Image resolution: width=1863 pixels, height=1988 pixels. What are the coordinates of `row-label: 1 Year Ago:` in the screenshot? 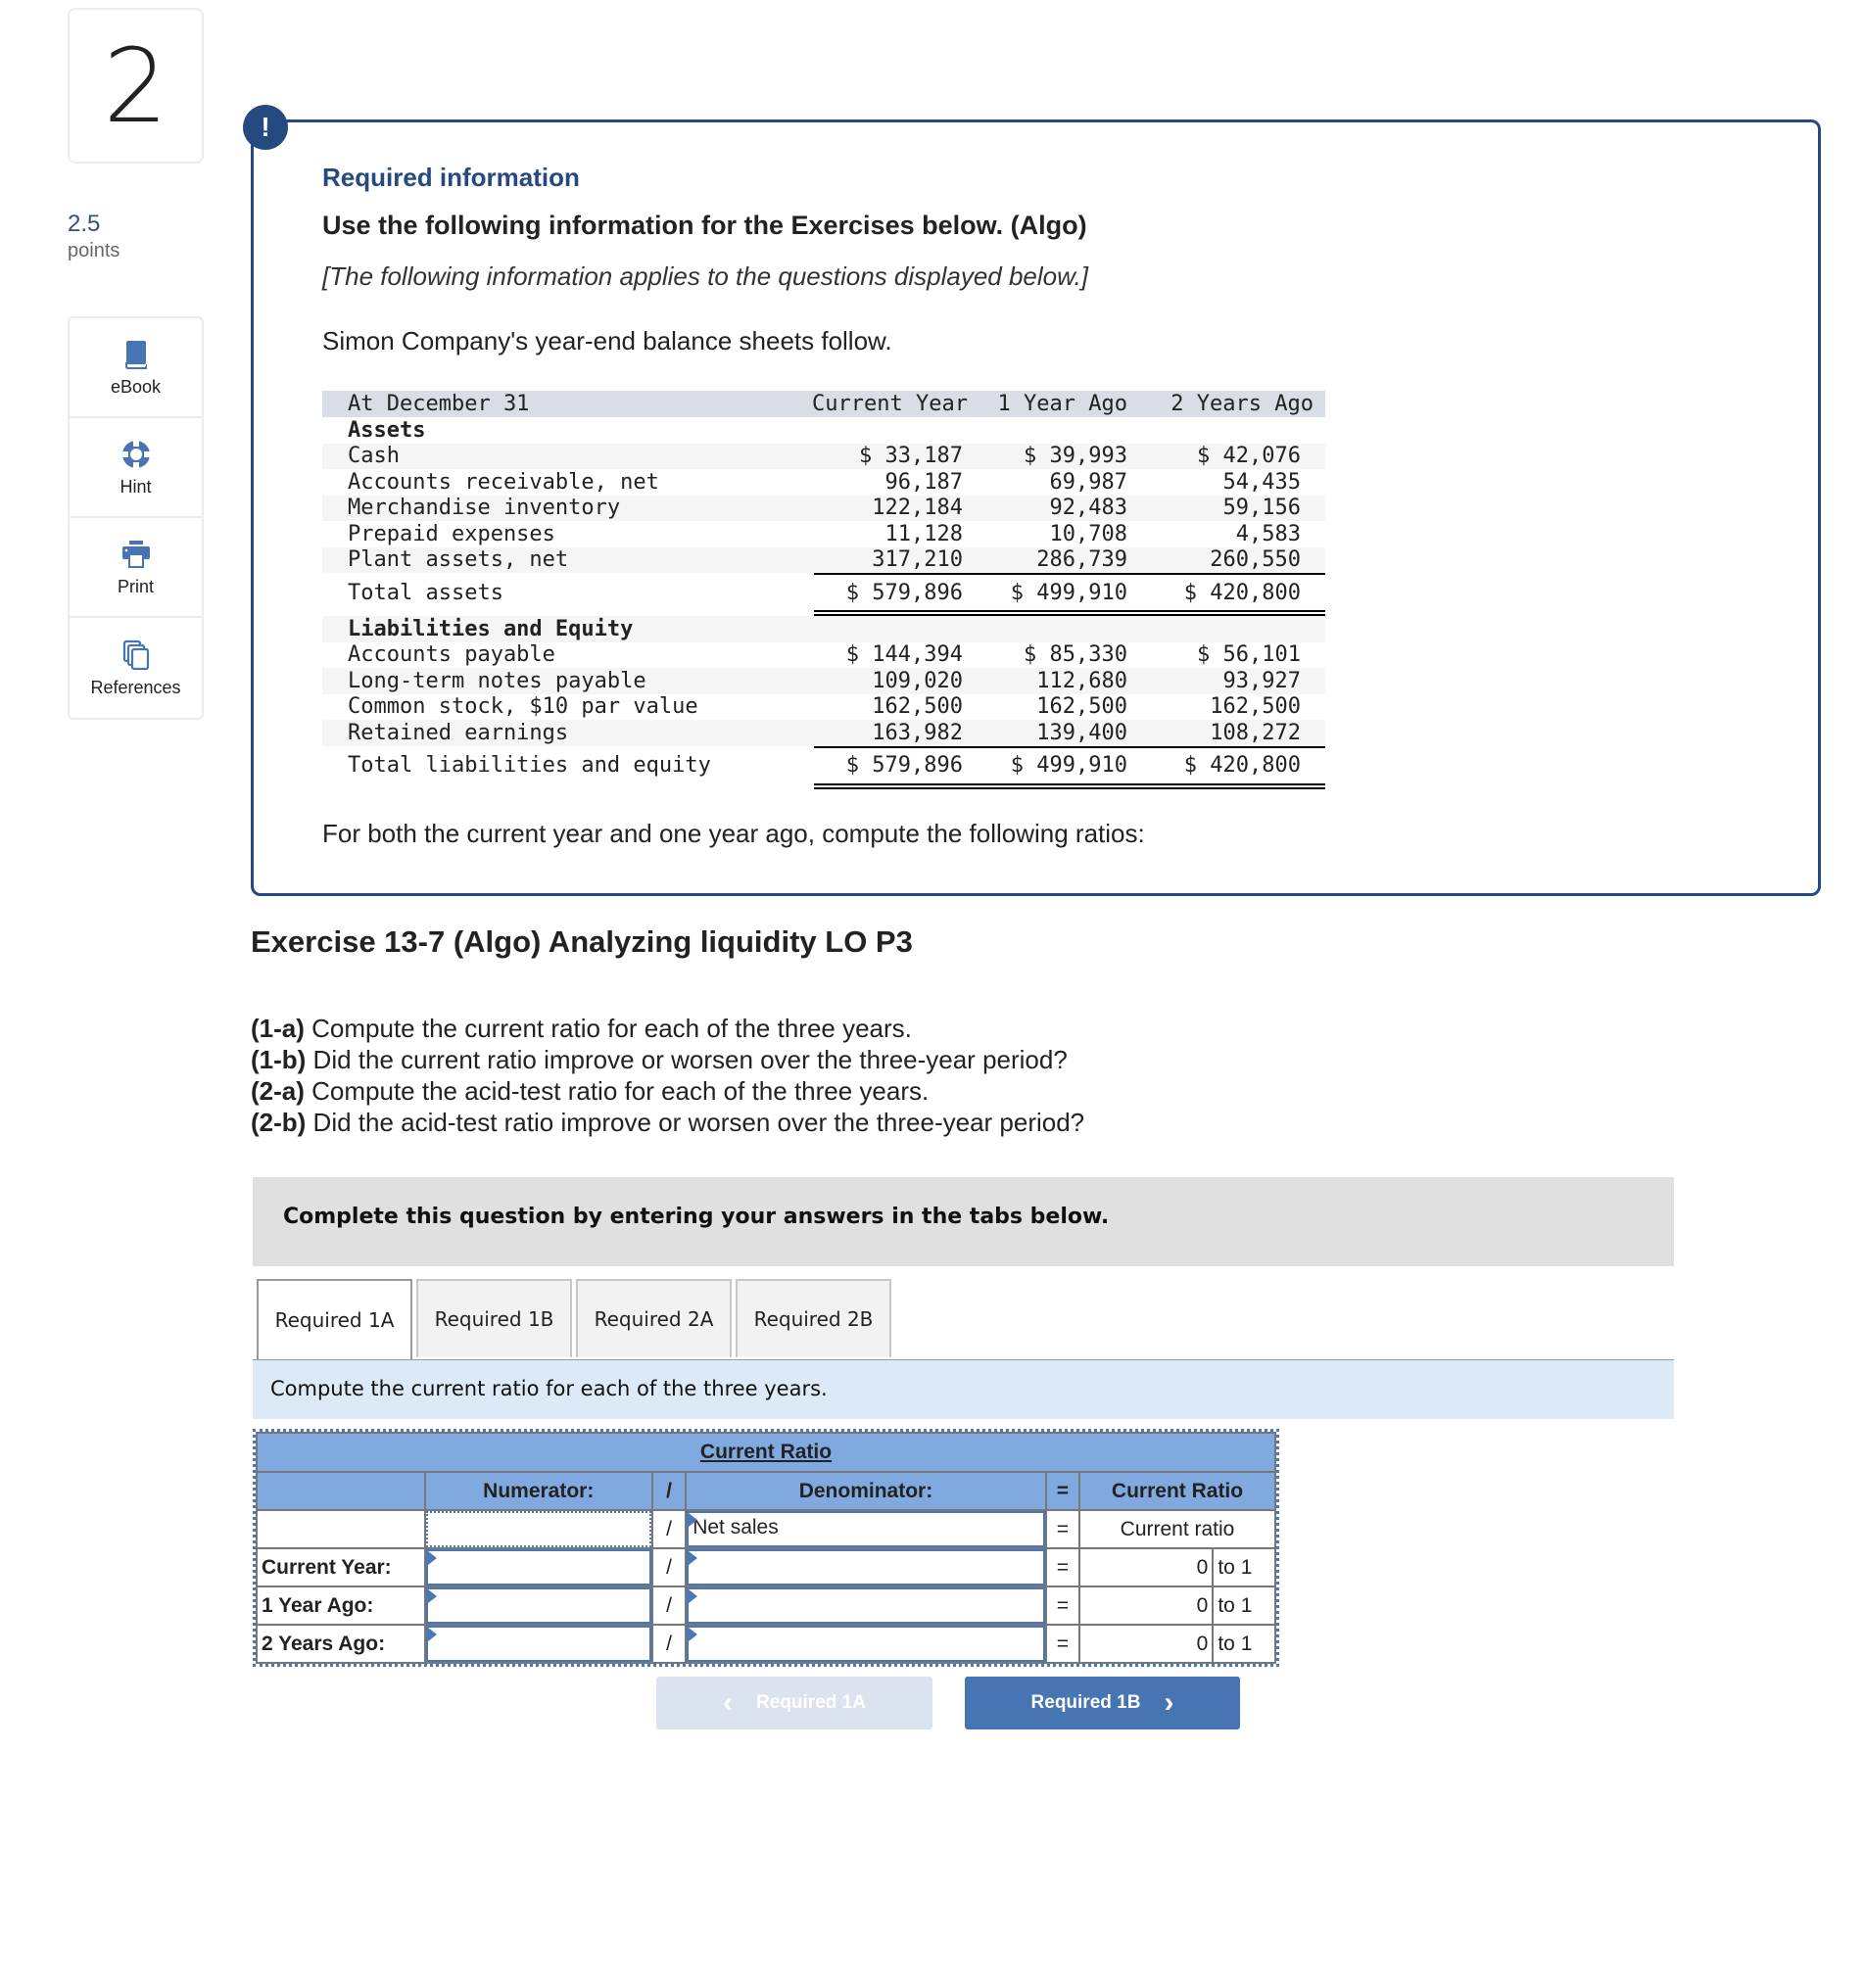 It's located at (341, 1606).